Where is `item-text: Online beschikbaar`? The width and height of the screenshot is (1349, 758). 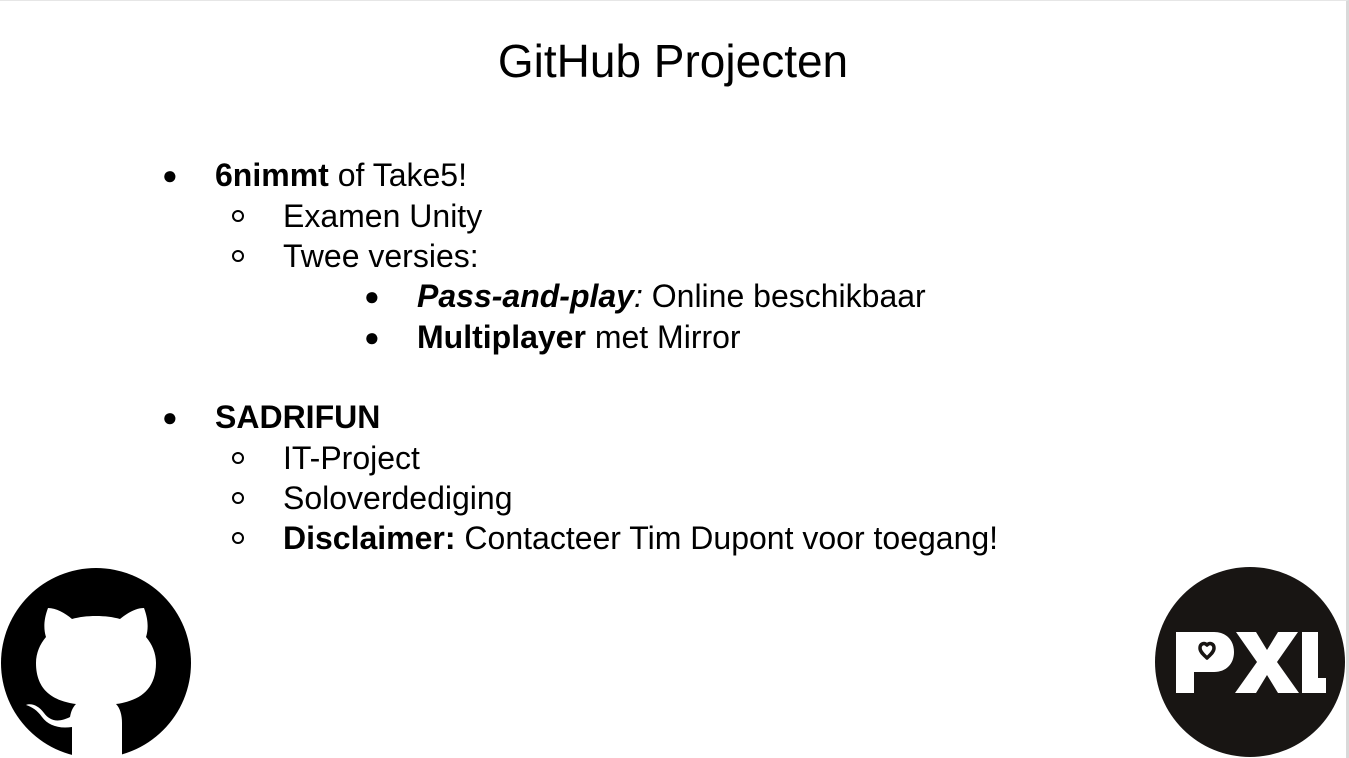 item-text: Online beschikbaar is located at coordinates (784, 296).